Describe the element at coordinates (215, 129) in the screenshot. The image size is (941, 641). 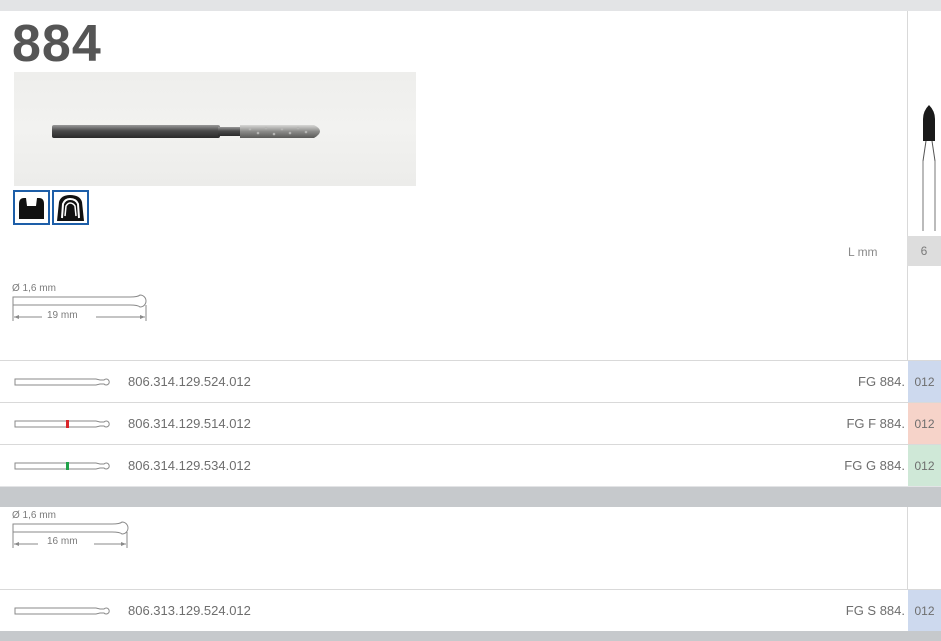
I see `product-photo` at that location.